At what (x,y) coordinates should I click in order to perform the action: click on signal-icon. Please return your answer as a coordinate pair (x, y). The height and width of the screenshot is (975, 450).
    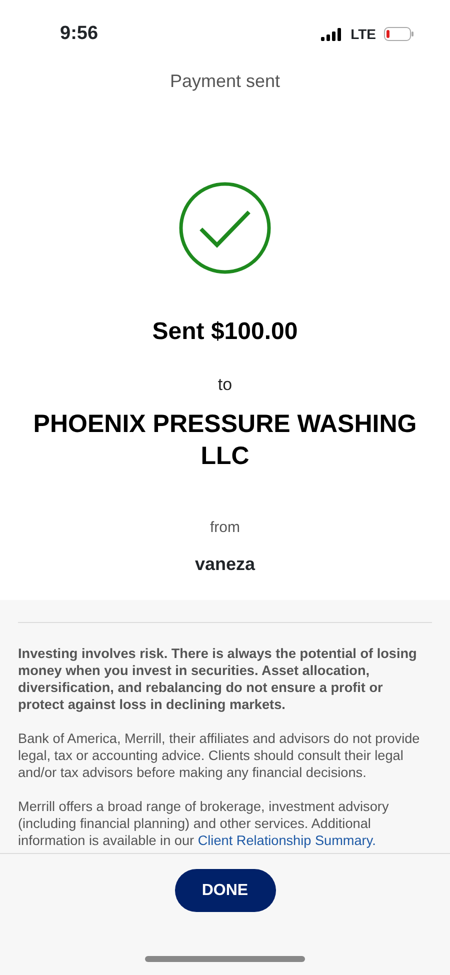
    Looking at the image, I should click on (331, 34).